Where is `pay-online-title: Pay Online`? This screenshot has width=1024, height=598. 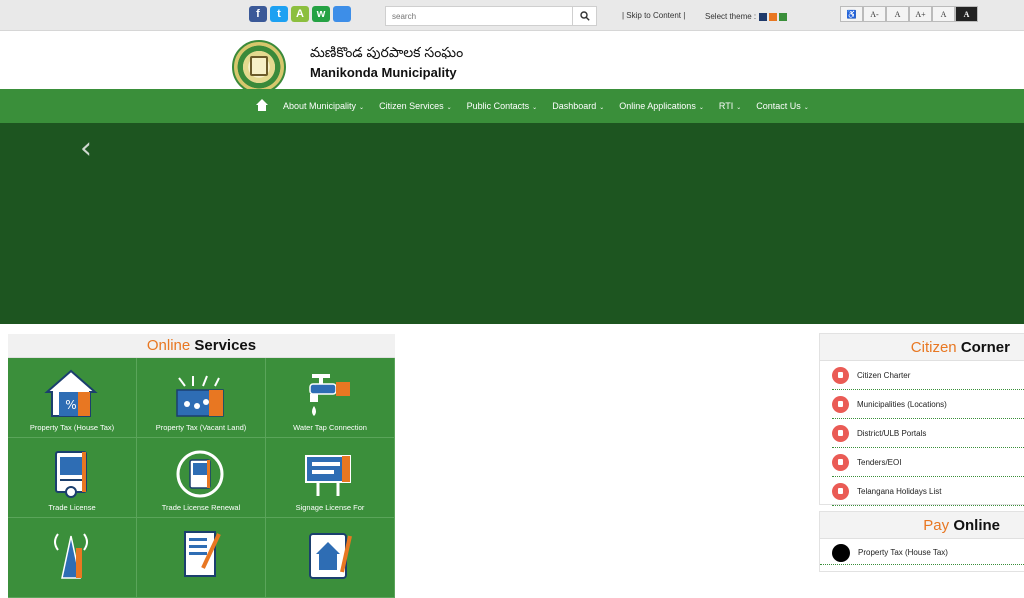
pay-online-title: Pay Online is located at coordinates (922, 525).